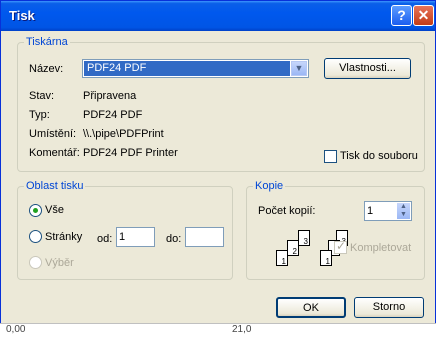 The height and width of the screenshot is (337, 436). What do you see at coordinates (123, 134) in the screenshot?
I see `where-value: \\.\pipe\PDFPrint` at bounding box center [123, 134].